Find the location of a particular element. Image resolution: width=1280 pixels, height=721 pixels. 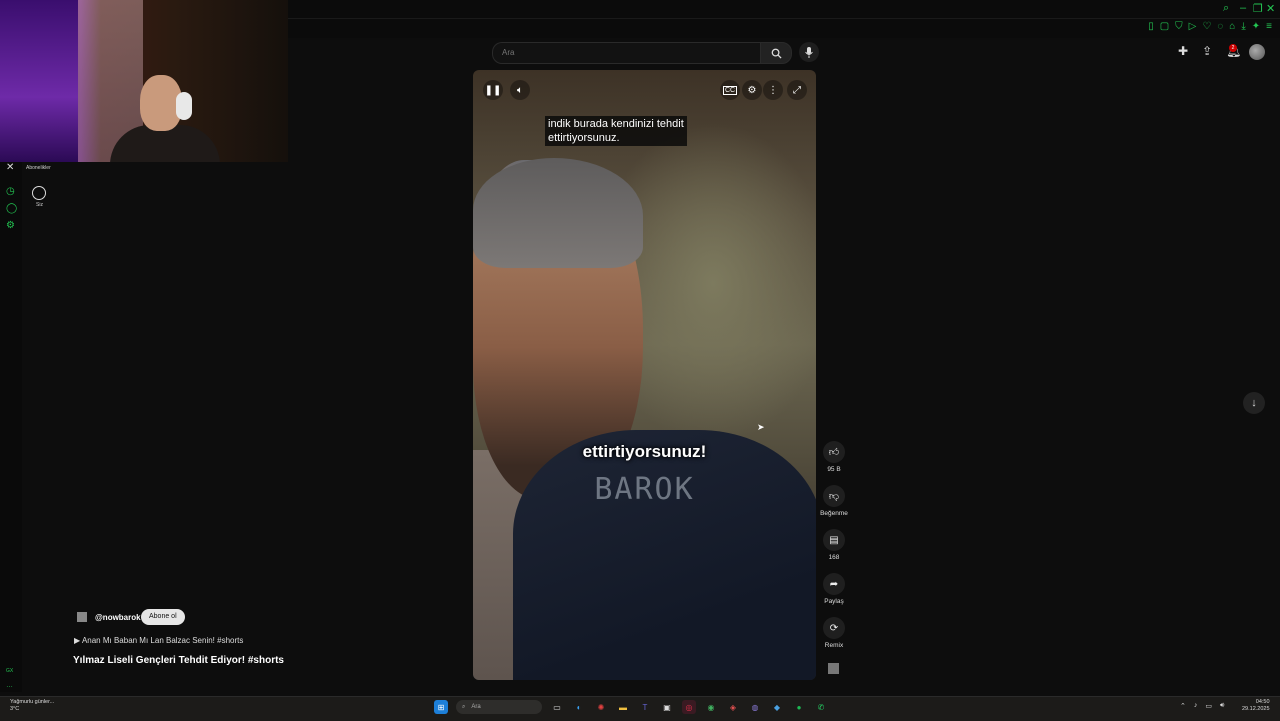

remix-icon: ⟳ is located at coordinates (834, 628).